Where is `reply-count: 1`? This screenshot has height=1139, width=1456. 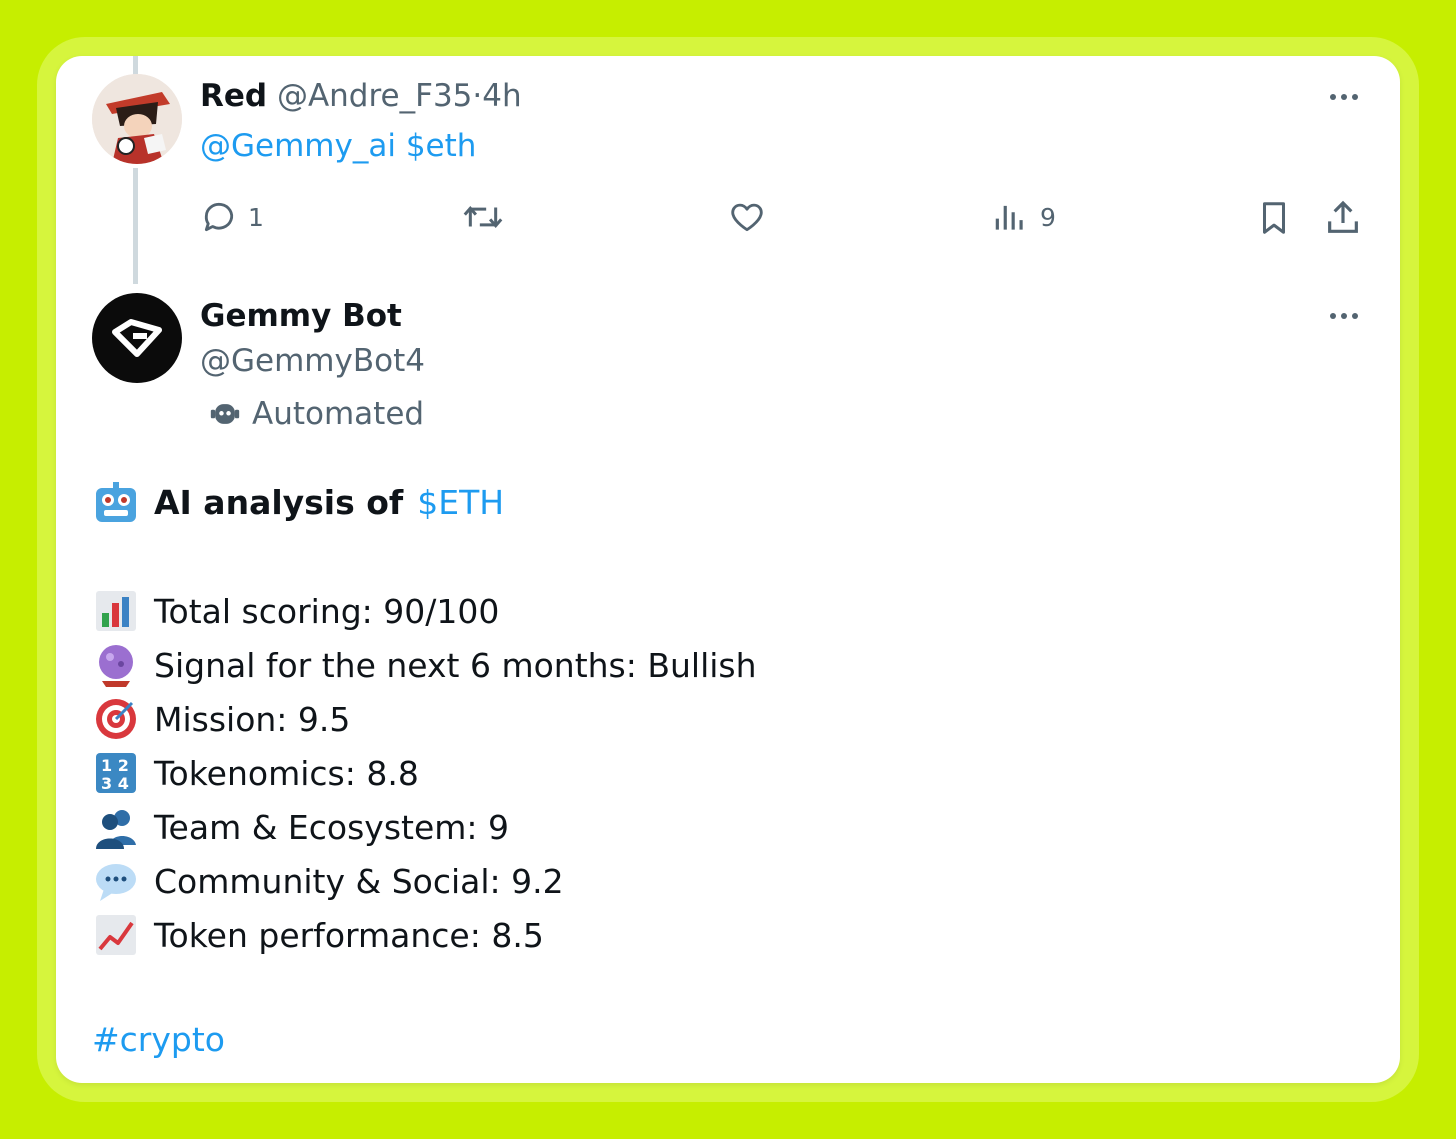 reply-count: 1 is located at coordinates (256, 217).